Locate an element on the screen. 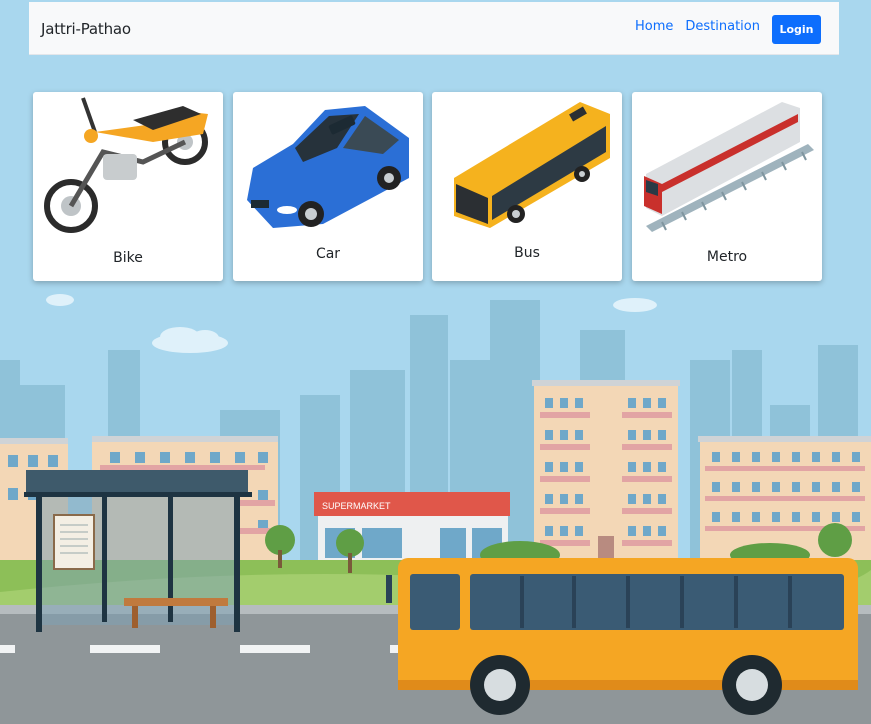  brand-logo-text: Jattri-Pathao is located at coordinates (86, 29).